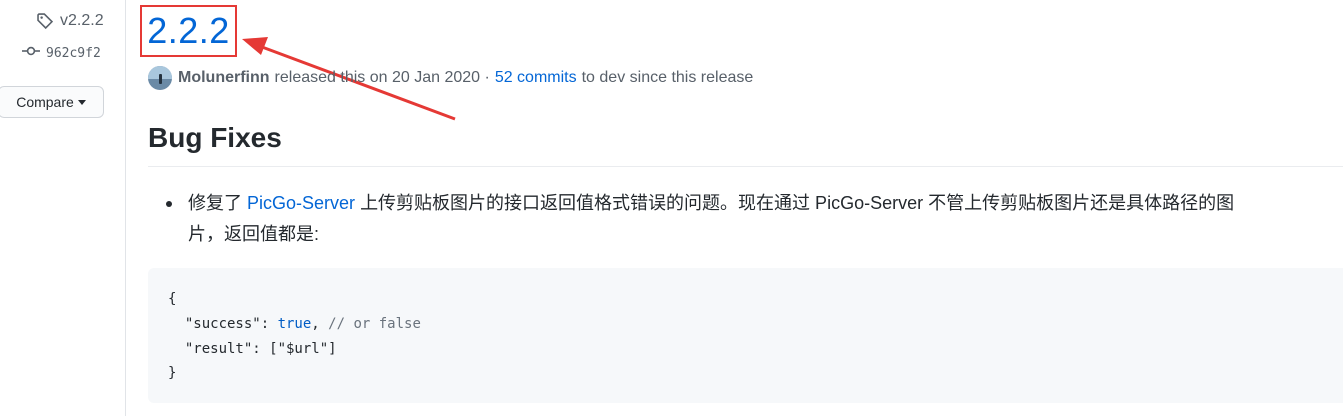  I want to click on code-line: "result": ["$url"], so click(252, 349).